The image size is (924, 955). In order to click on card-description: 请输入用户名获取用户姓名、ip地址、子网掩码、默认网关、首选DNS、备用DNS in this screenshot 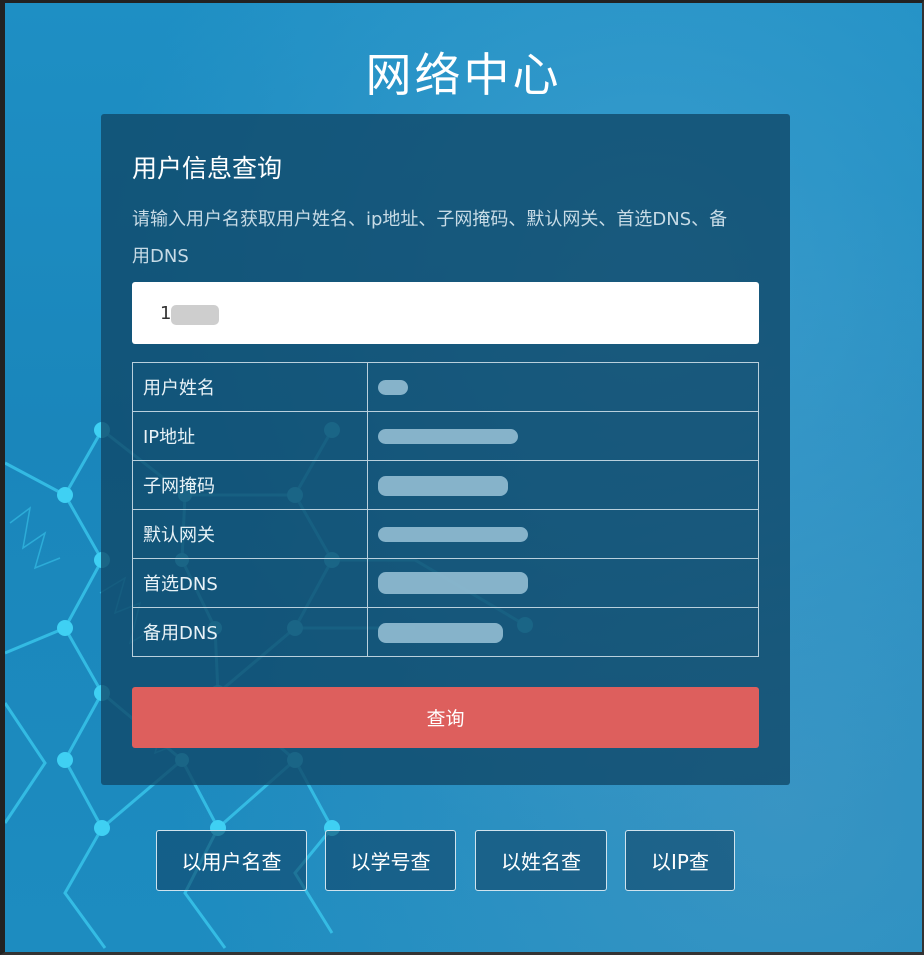, I will do `click(430, 238)`.